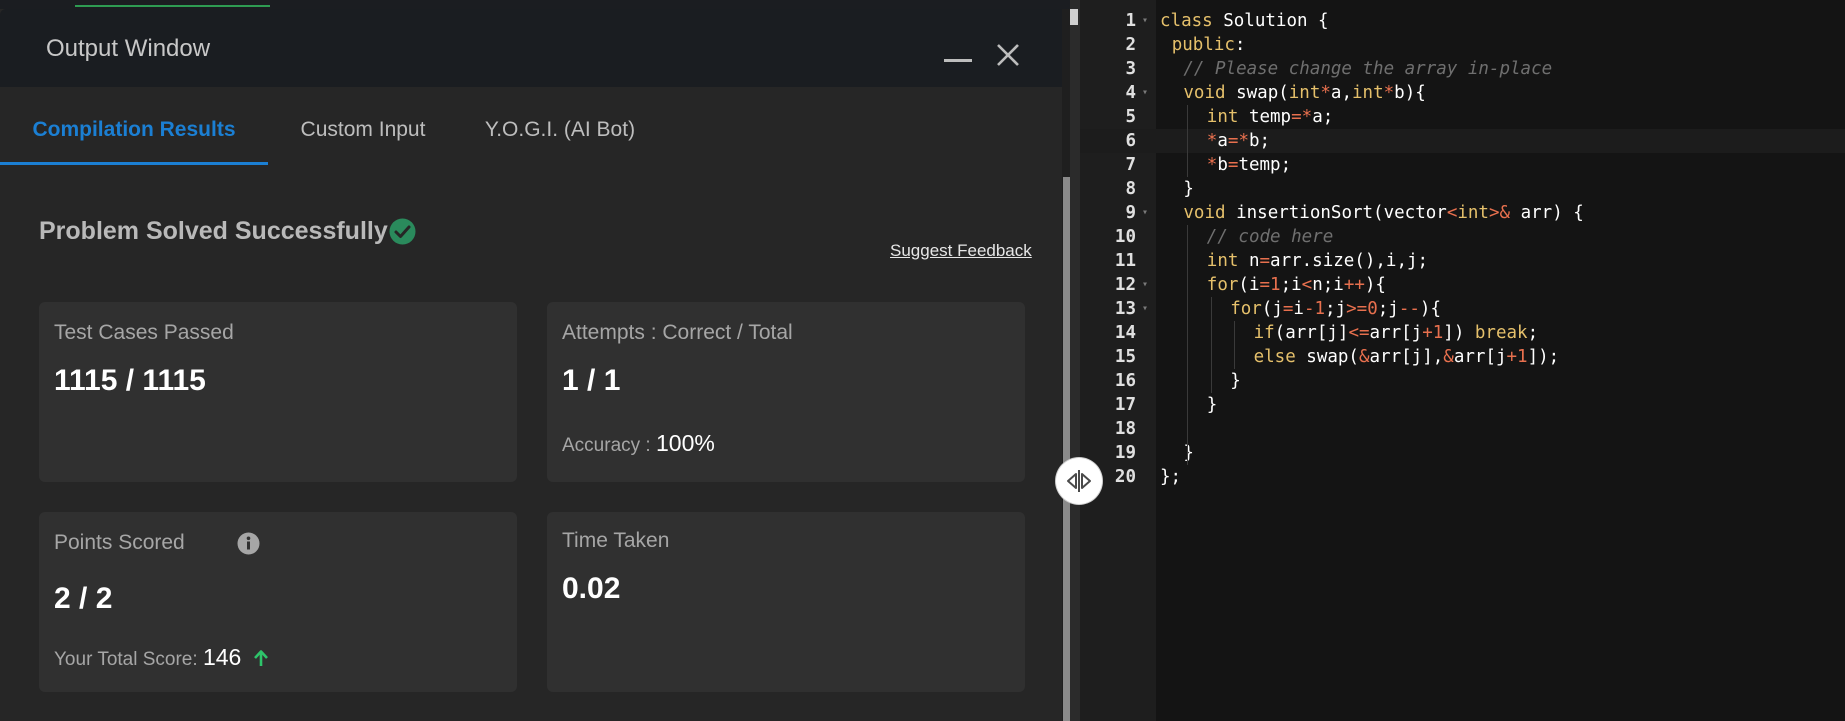 This screenshot has height=721, width=1845. I want to click on code-line: 7 *b=temp;, so click(1462, 165).